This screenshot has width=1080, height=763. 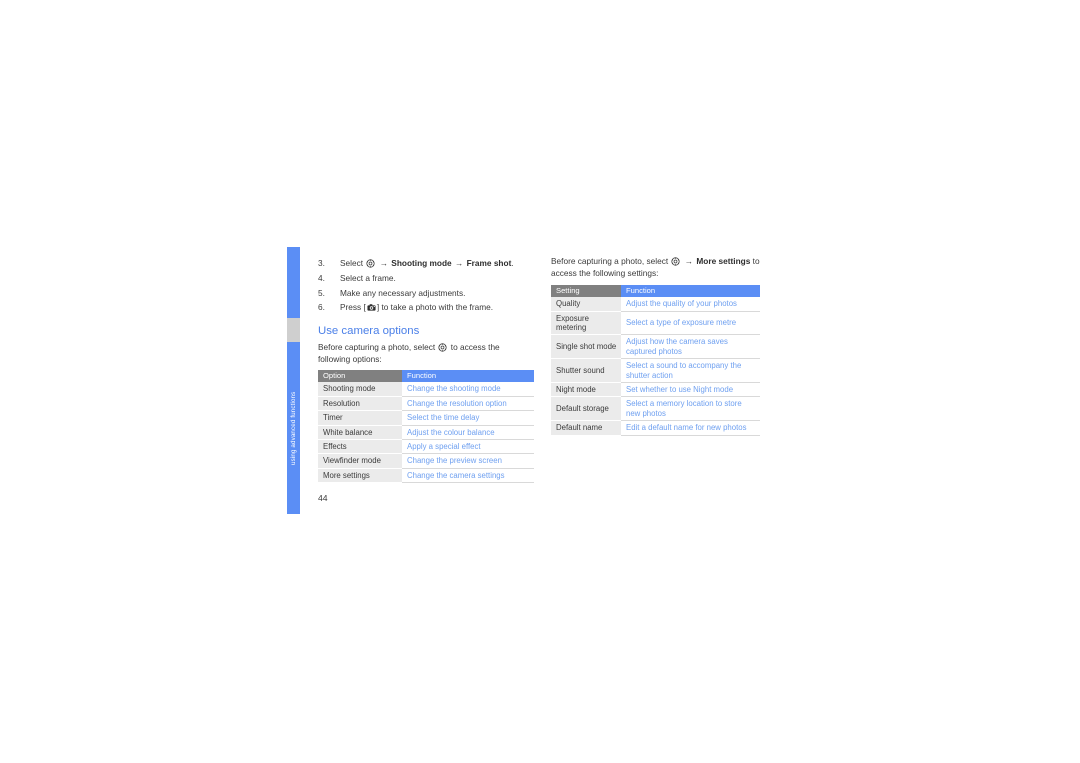 I want to click on list-item: 4. Select a frame., so click(x=426, y=278).